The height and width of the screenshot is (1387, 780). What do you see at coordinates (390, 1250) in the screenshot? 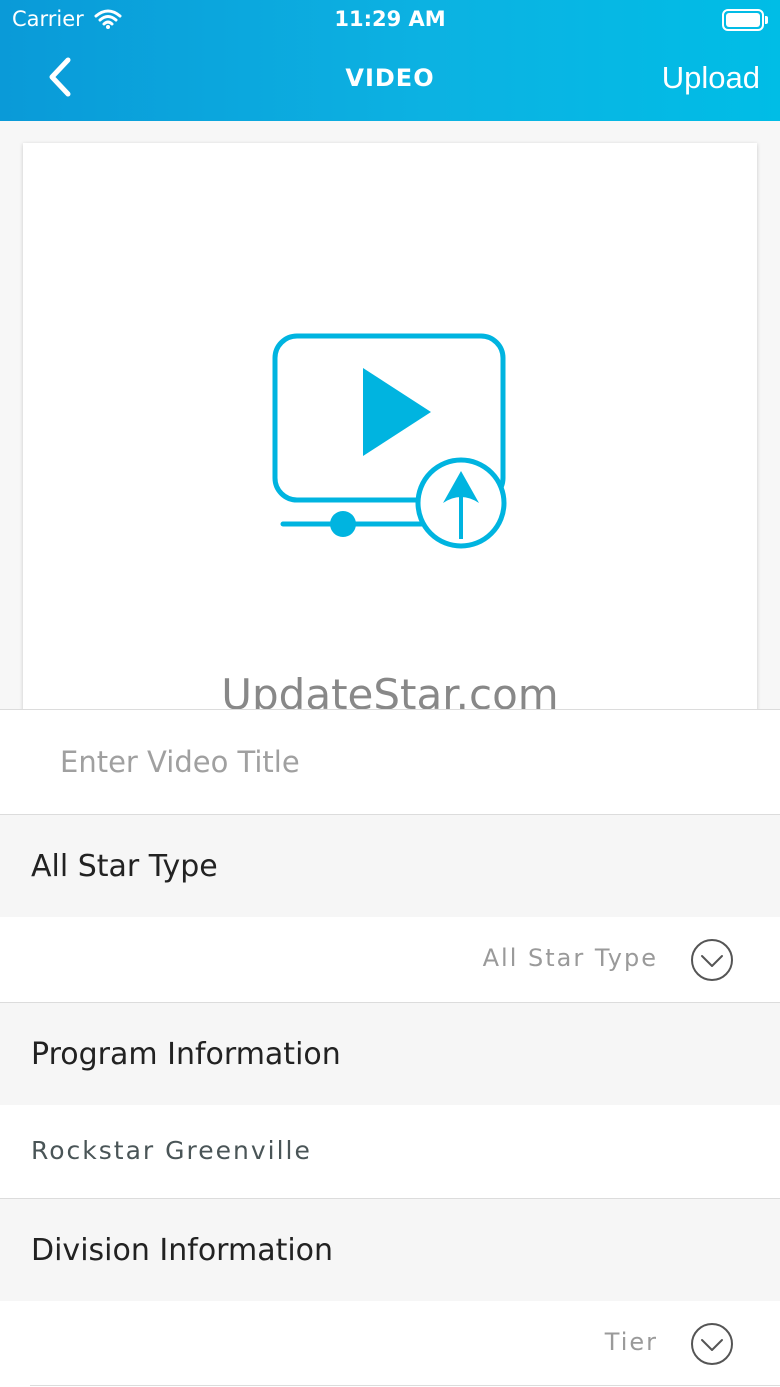
I see `division-information-section: Division Information` at bounding box center [390, 1250].